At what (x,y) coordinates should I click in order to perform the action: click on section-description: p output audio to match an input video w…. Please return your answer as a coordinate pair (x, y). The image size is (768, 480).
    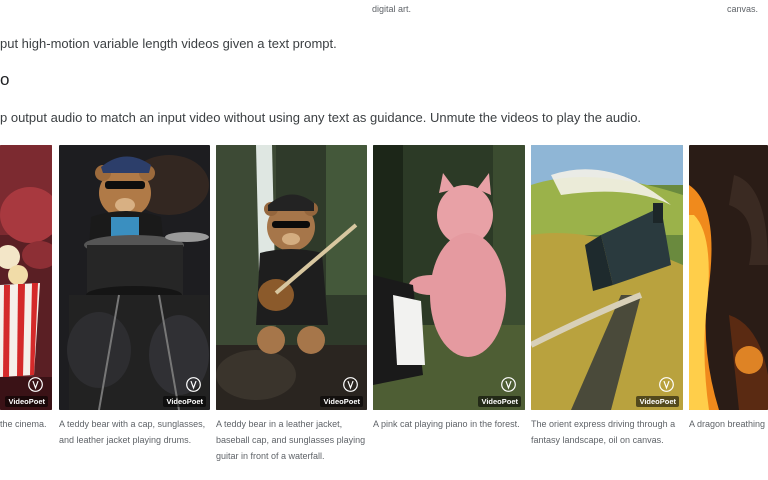
    Looking at the image, I should click on (321, 117).